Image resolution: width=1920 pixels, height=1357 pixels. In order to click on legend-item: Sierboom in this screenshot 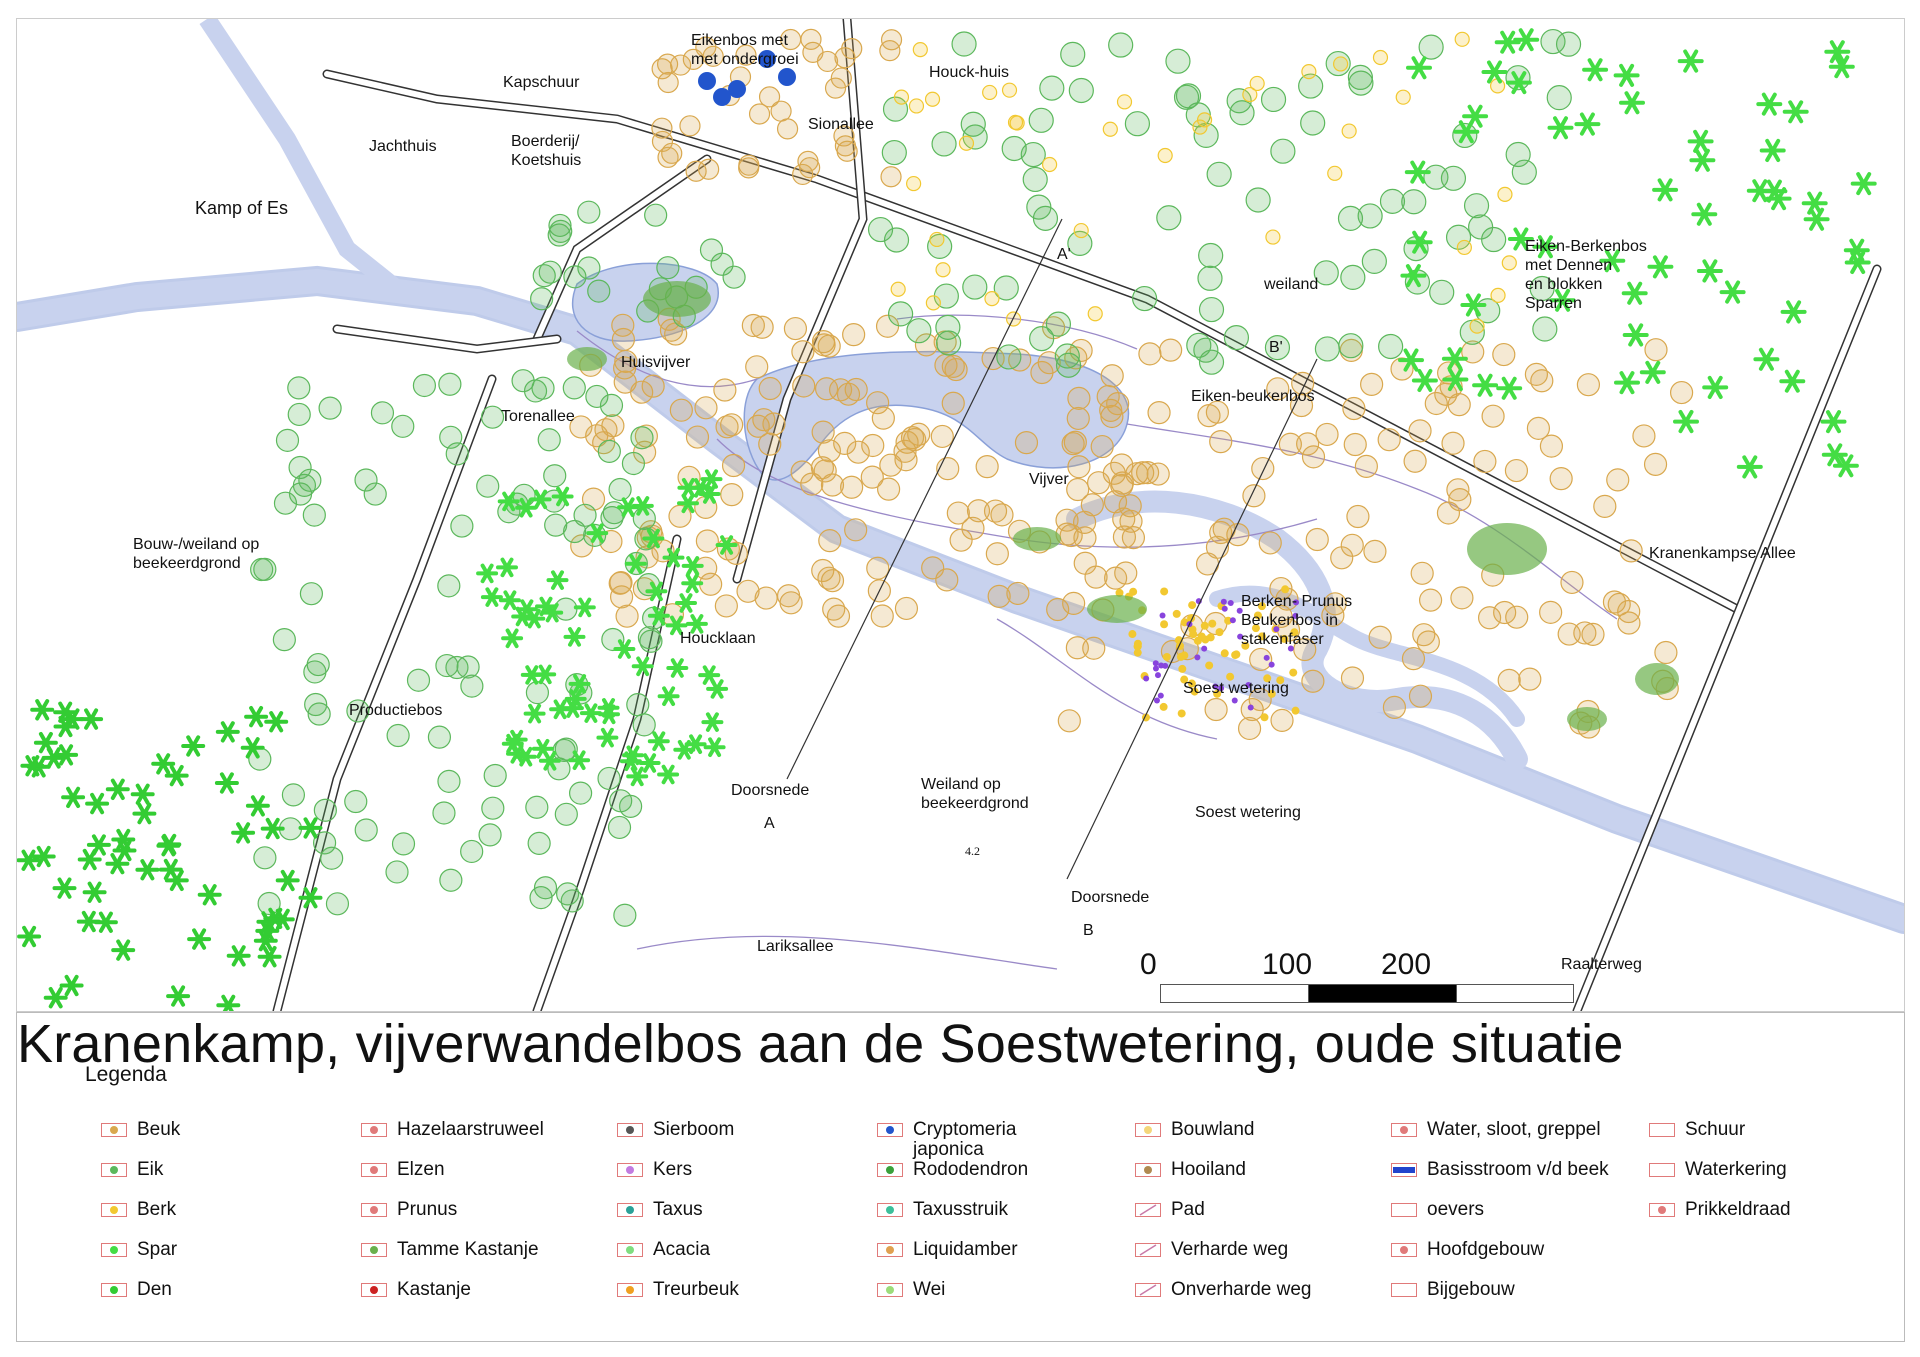, I will do `click(675, 1131)`.